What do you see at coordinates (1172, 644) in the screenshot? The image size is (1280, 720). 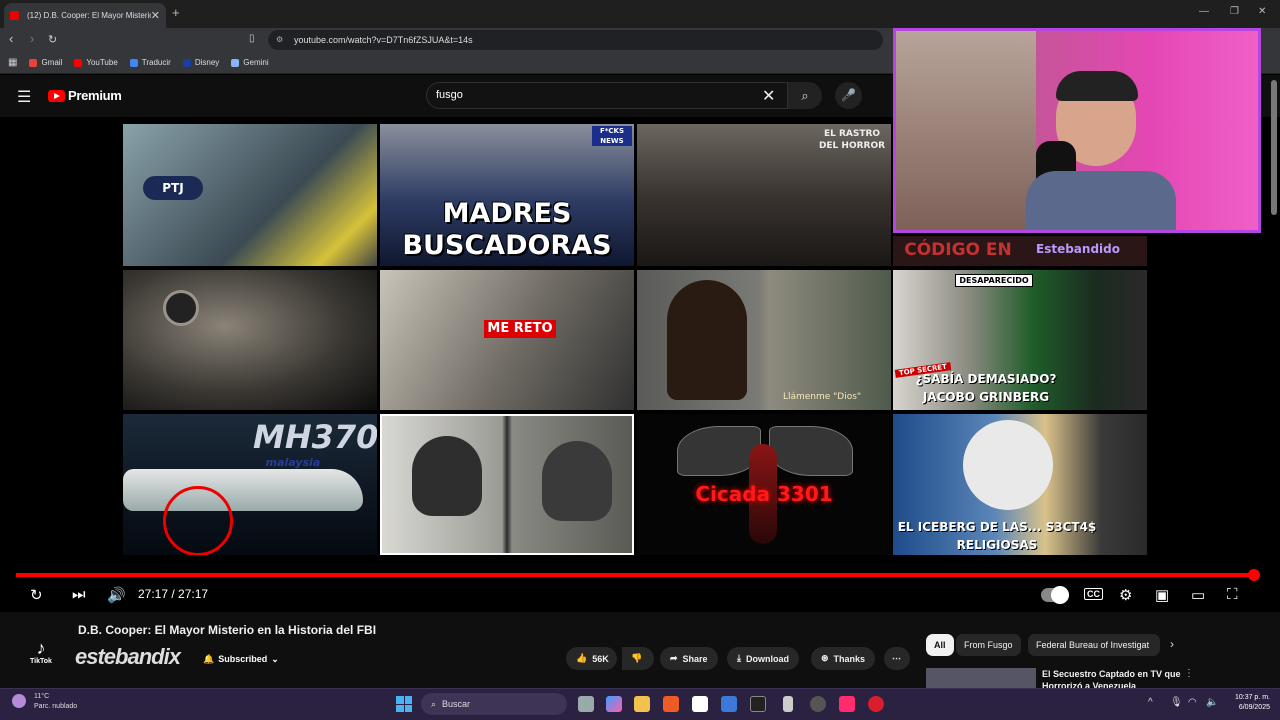 I see `chips-next-icon: ›` at bounding box center [1172, 644].